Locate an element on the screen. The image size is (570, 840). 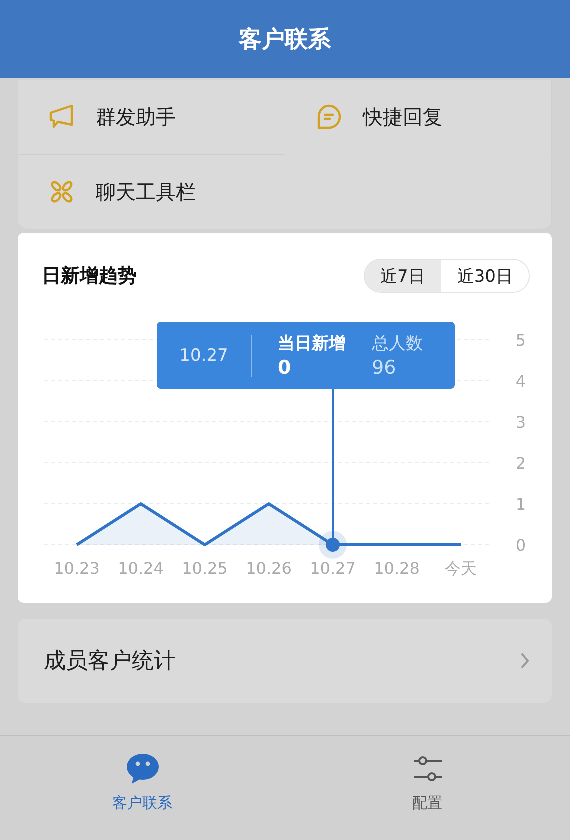
chart-title: 日新增趋势 is located at coordinates (89, 276).